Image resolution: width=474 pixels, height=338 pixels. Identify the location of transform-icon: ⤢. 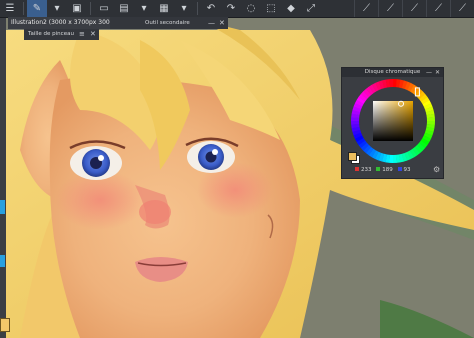
(311, 8).